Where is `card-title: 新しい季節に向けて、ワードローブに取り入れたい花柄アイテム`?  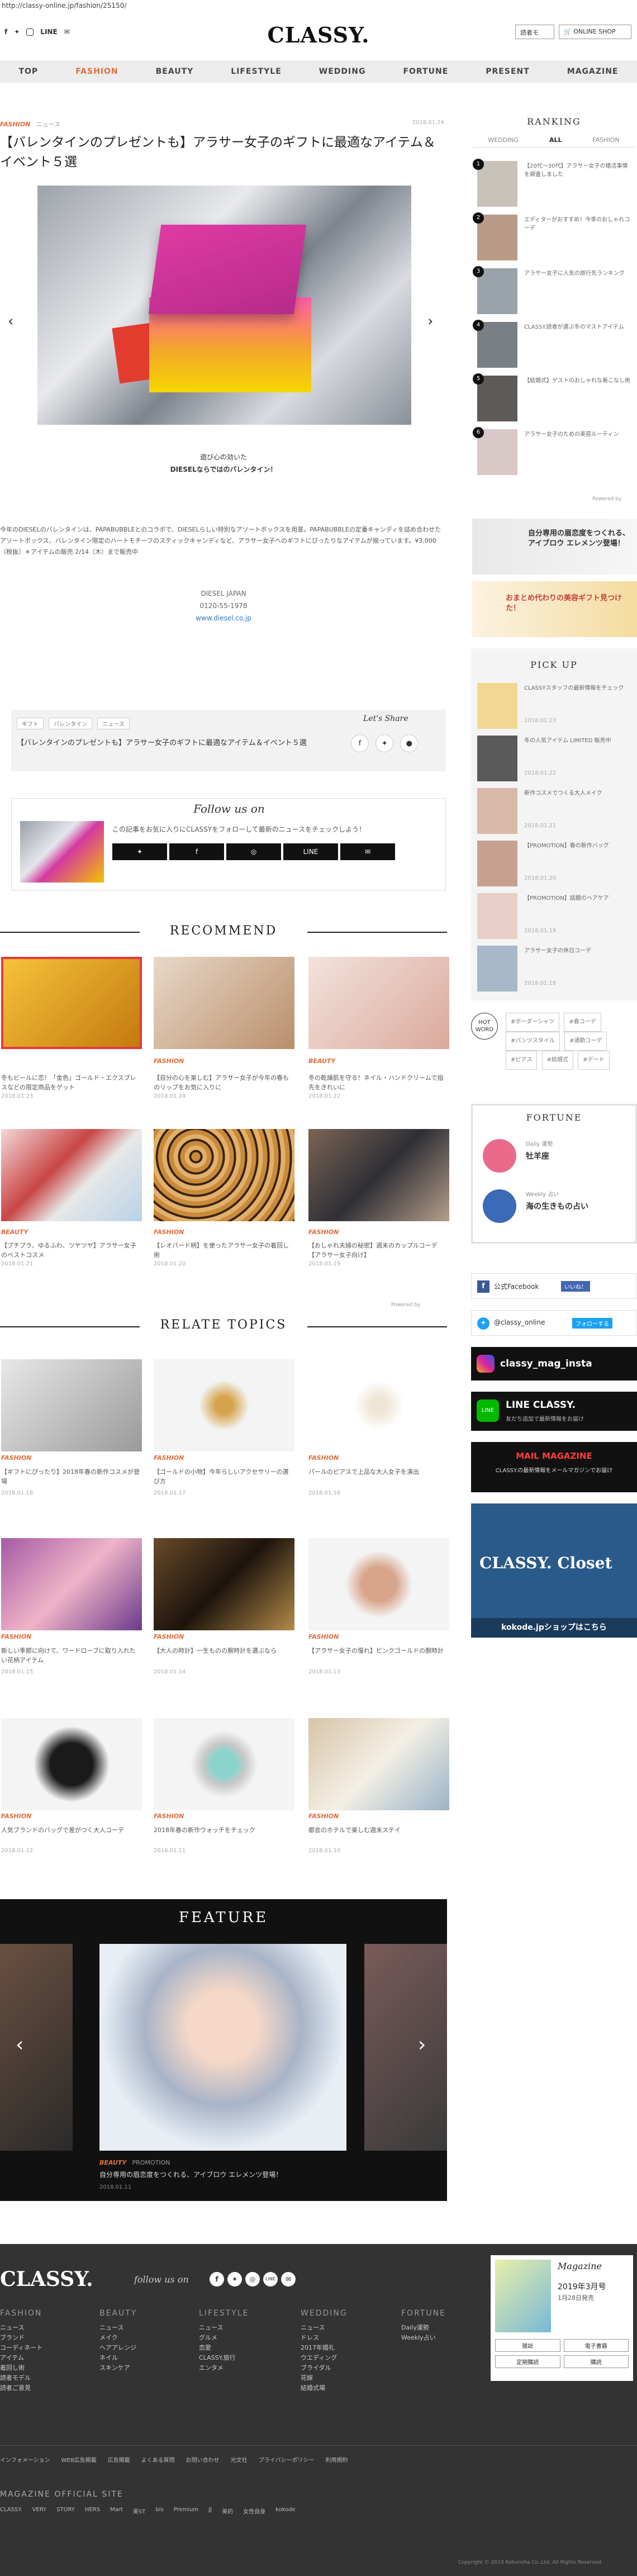 card-title: 新しい季節に向けて、ワードローブに取り入れたい花柄アイテム is located at coordinates (71, 1655).